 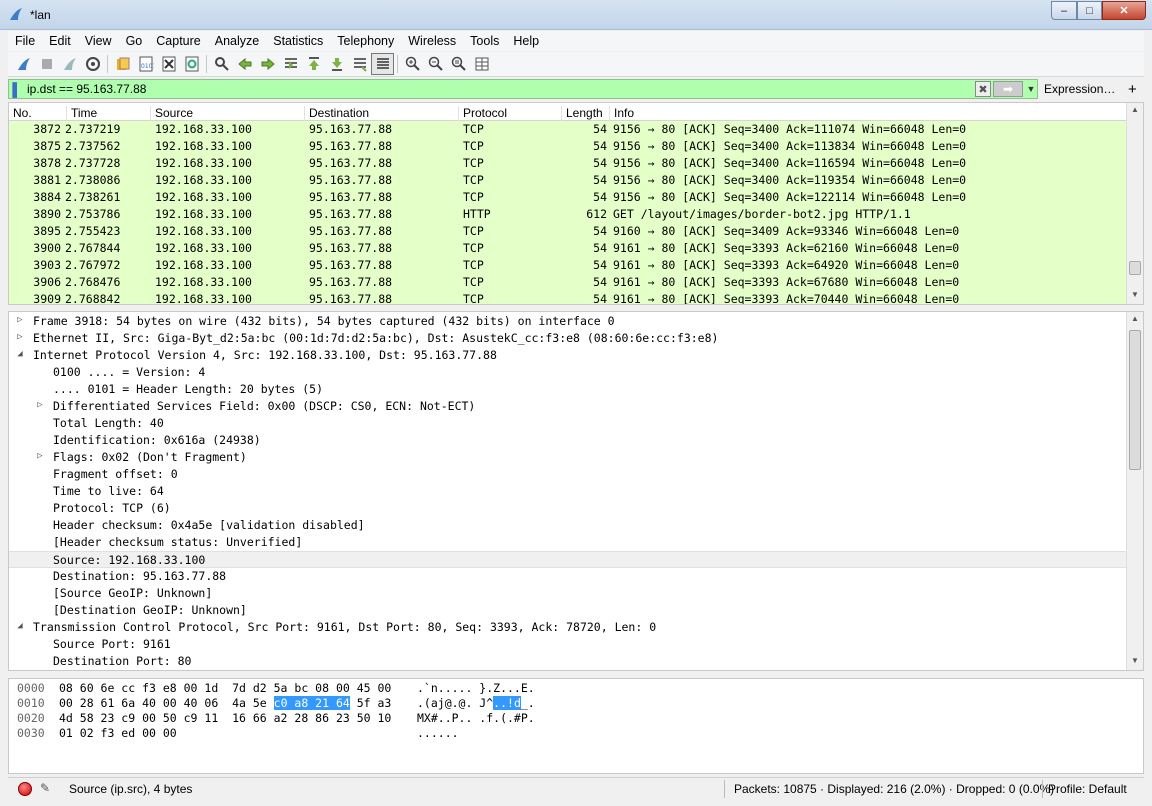 What do you see at coordinates (98, 41) in the screenshot?
I see `menu-view: View` at bounding box center [98, 41].